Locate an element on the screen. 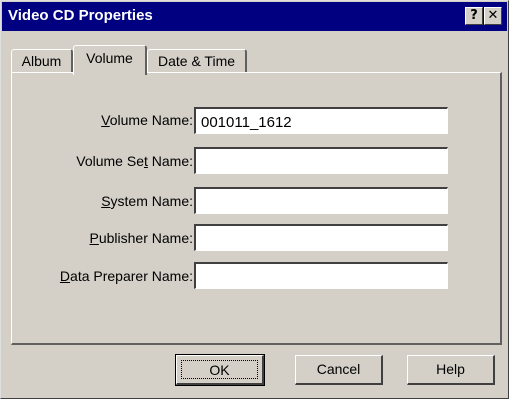  tab-album-label: Album is located at coordinates (41, 61).